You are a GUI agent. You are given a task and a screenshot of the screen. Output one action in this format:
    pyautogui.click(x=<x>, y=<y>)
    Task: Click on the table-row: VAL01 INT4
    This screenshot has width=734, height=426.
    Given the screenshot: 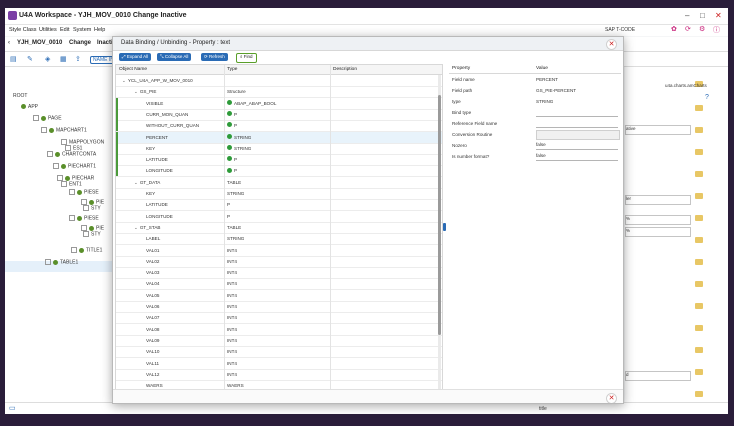 What is the action you would take?
    pyautogui.click(x=279, y=251)
    